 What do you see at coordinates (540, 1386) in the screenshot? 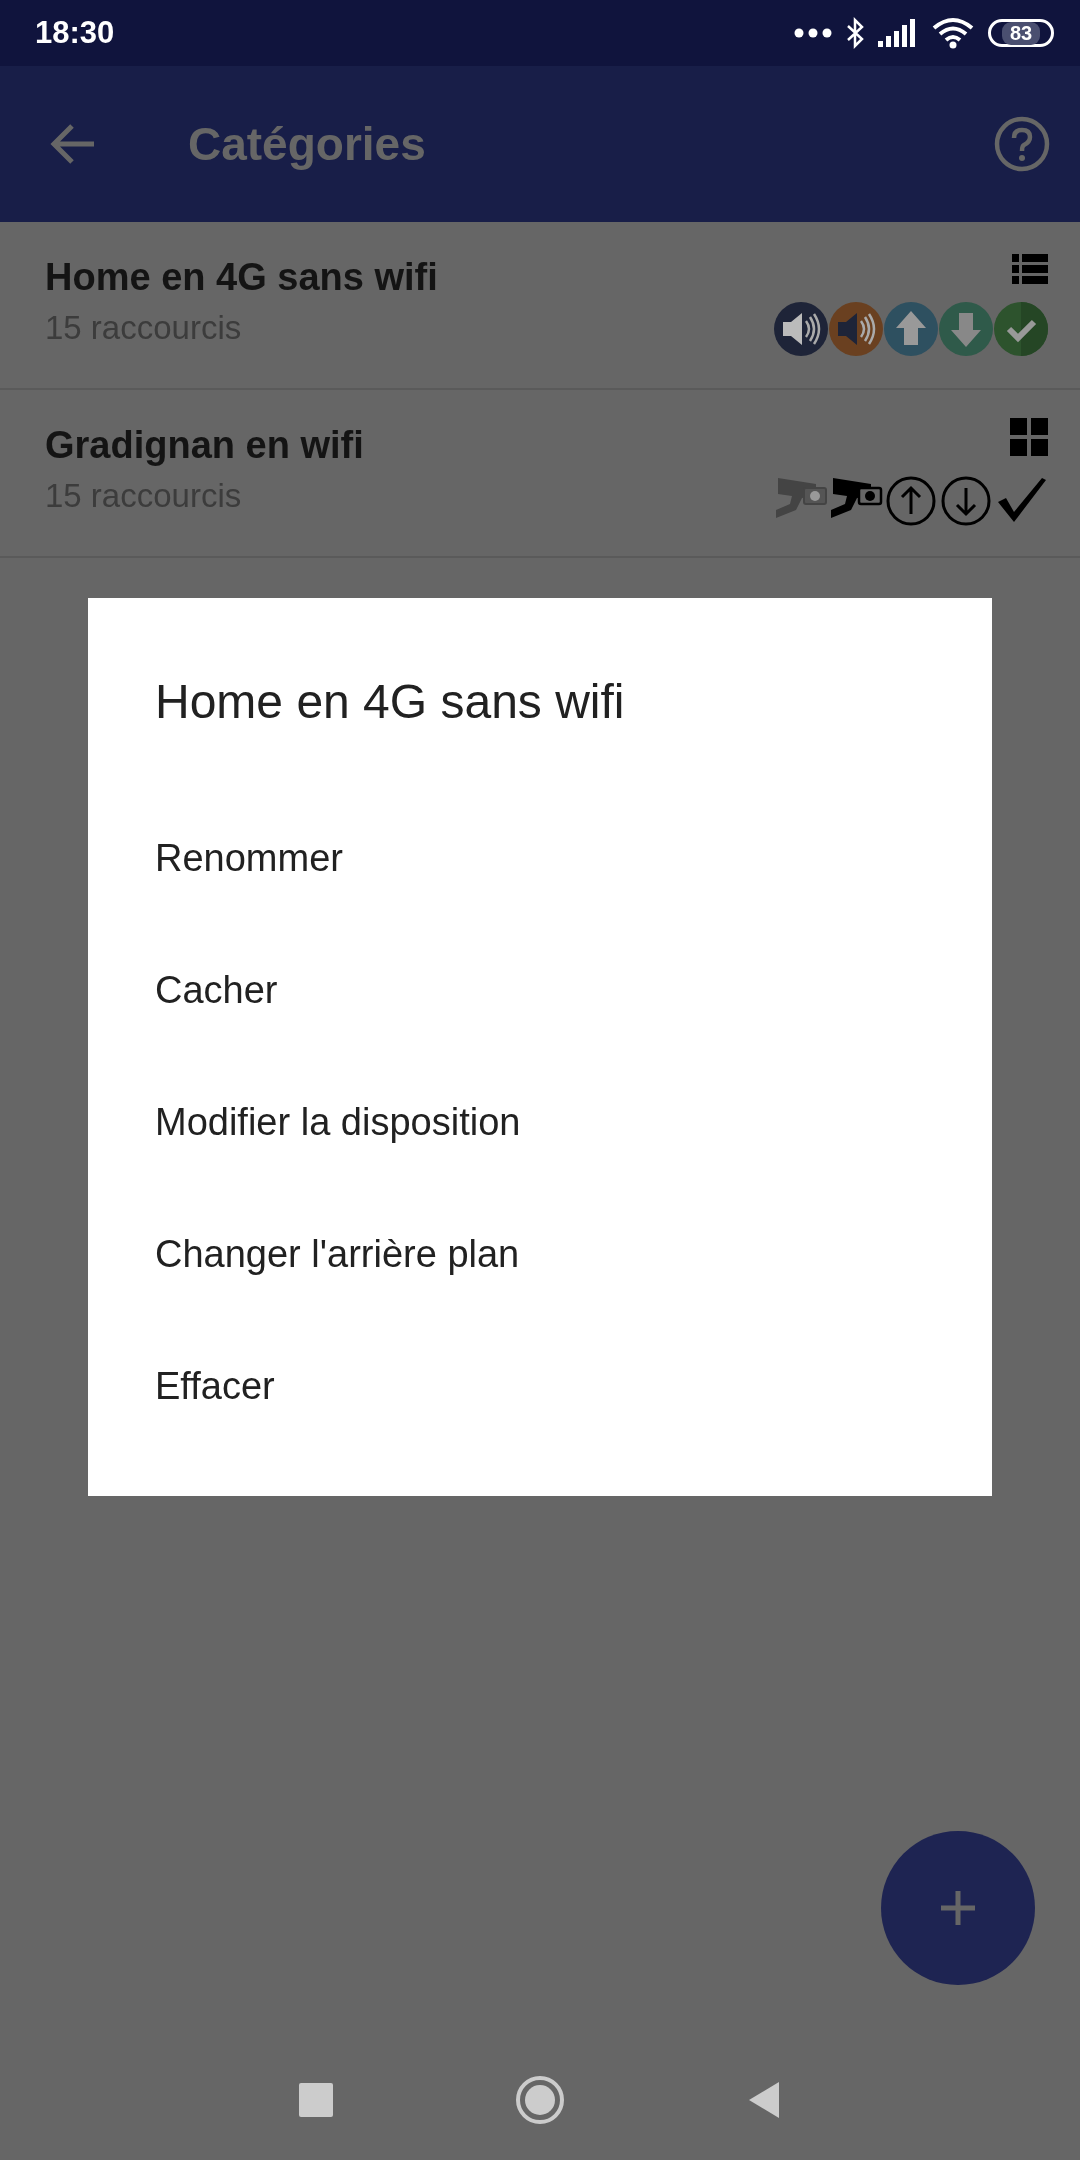
I see `menu-item: Effacer` at bounding box center [540, 1386].